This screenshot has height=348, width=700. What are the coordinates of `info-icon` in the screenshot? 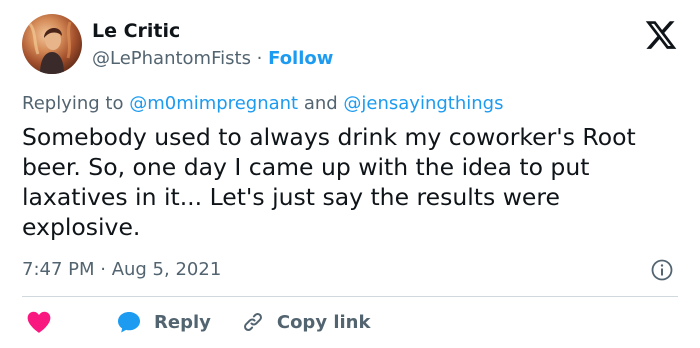 It's located at (662, 270).